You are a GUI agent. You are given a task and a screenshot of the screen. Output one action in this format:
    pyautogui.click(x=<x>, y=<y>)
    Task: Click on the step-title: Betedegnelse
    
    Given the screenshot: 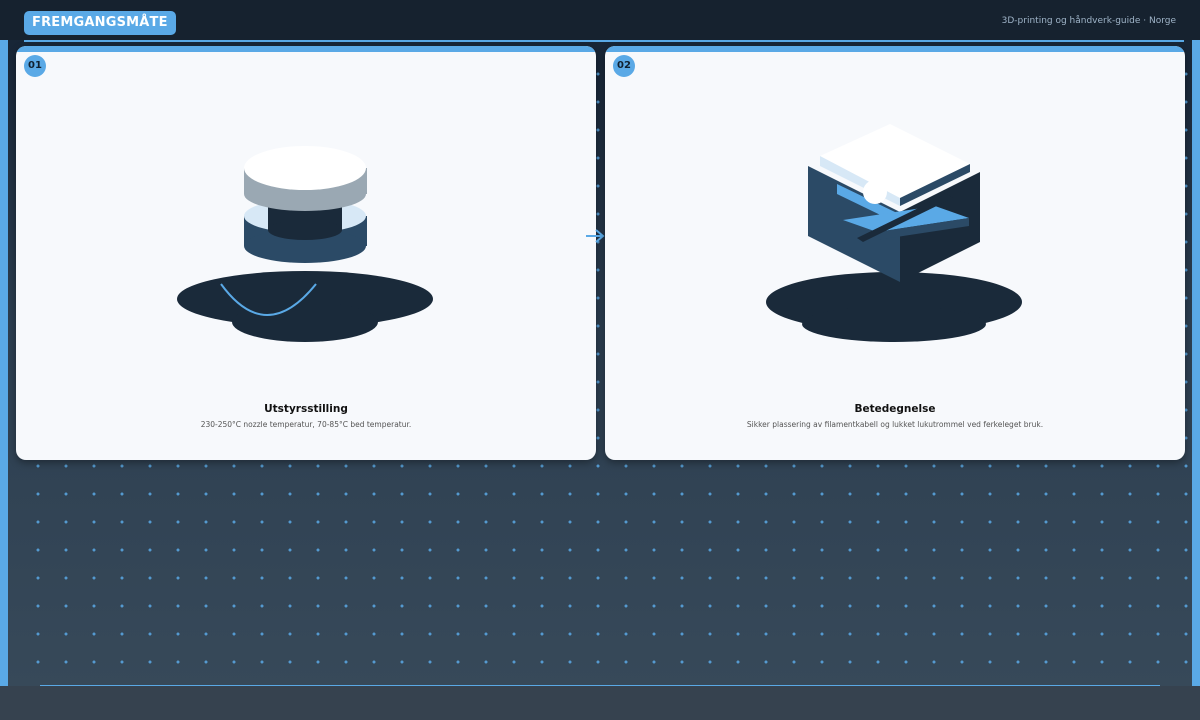 What is the action you would take?
    pyautogui.click(x=895, y=409)
    